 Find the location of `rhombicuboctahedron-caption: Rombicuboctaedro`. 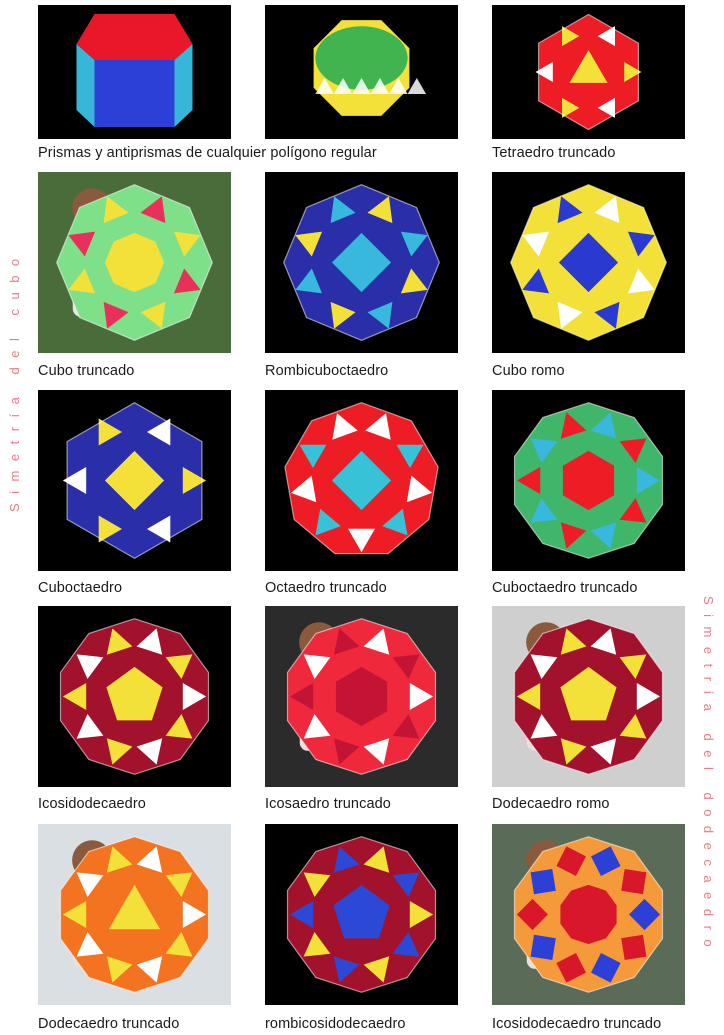

rhombicuboctahedron-caption: Rombicuboctaedro is located at coordinates (327, 371).